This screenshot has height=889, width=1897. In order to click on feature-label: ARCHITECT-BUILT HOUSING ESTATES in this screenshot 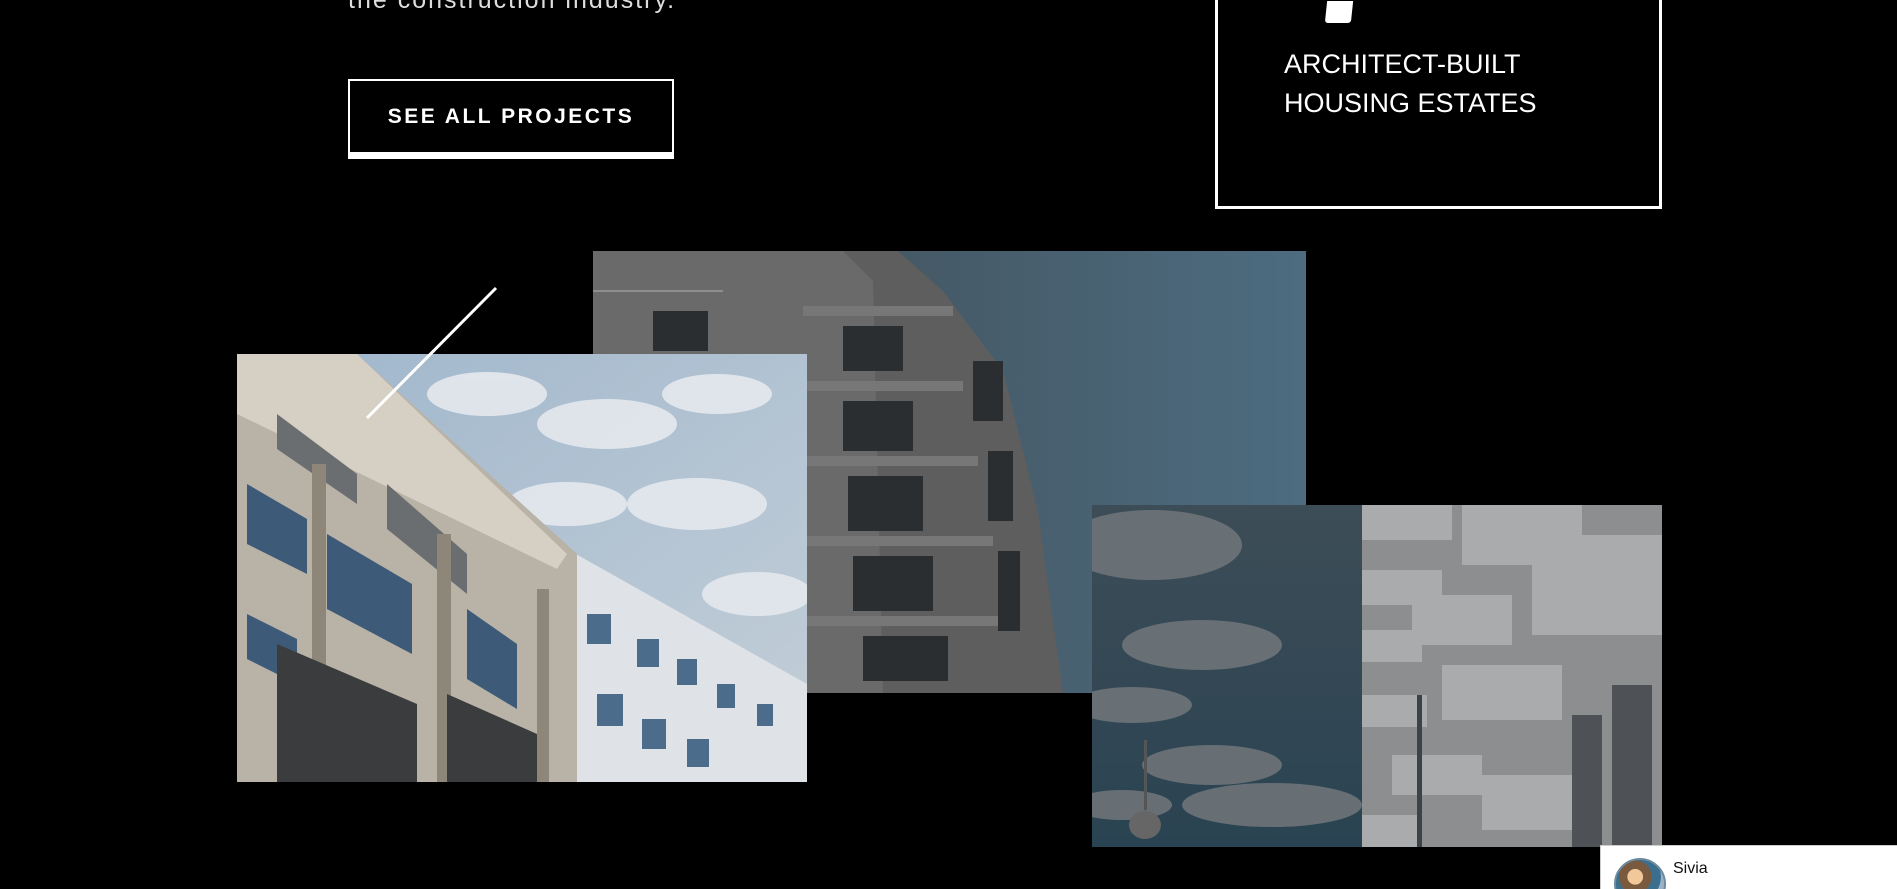, I will do `click(1449, 84)`.